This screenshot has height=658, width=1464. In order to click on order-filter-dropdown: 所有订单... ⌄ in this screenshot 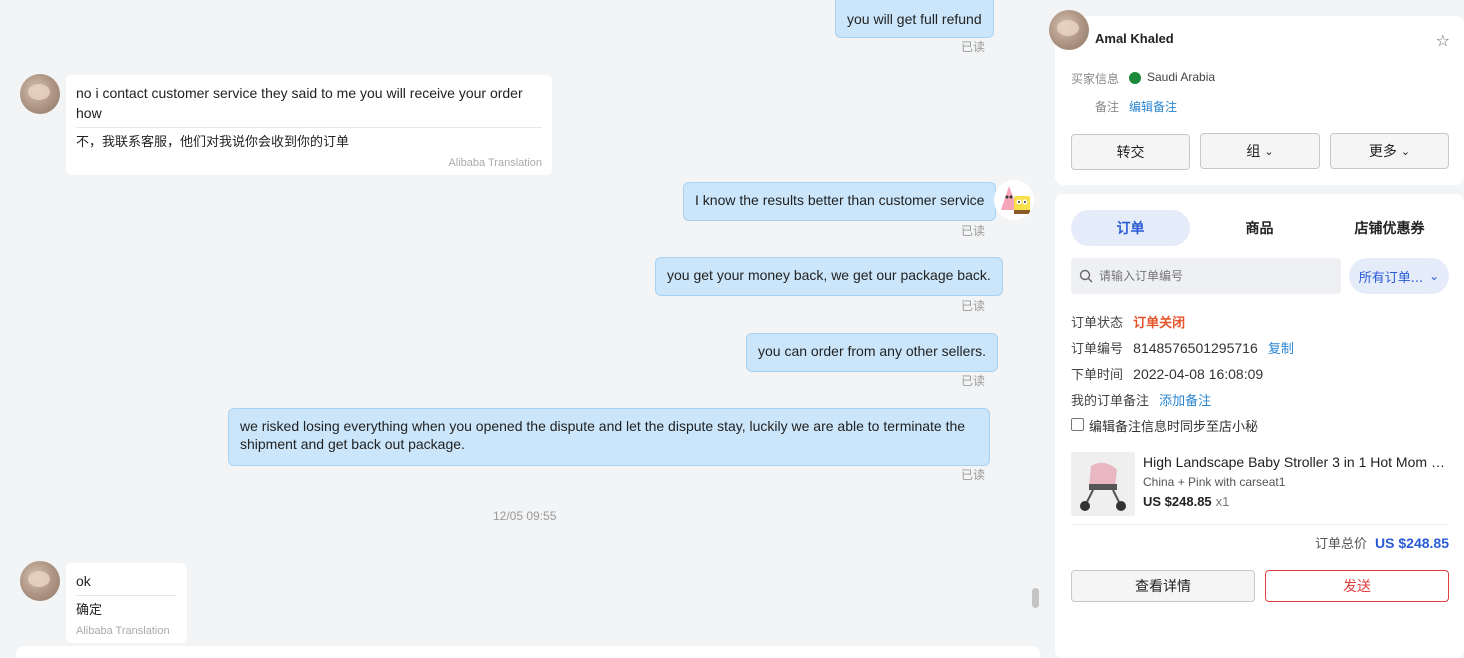, I will do `click(1399, 276)`.